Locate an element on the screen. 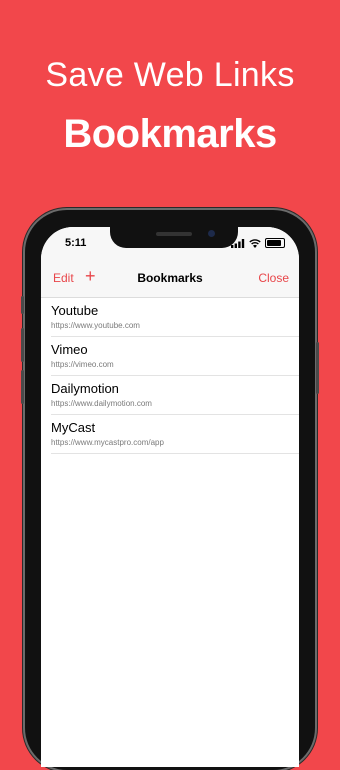  bookmark-row: Dailymotion https://www.dailymotion.com is located at coordinates (175, 395).